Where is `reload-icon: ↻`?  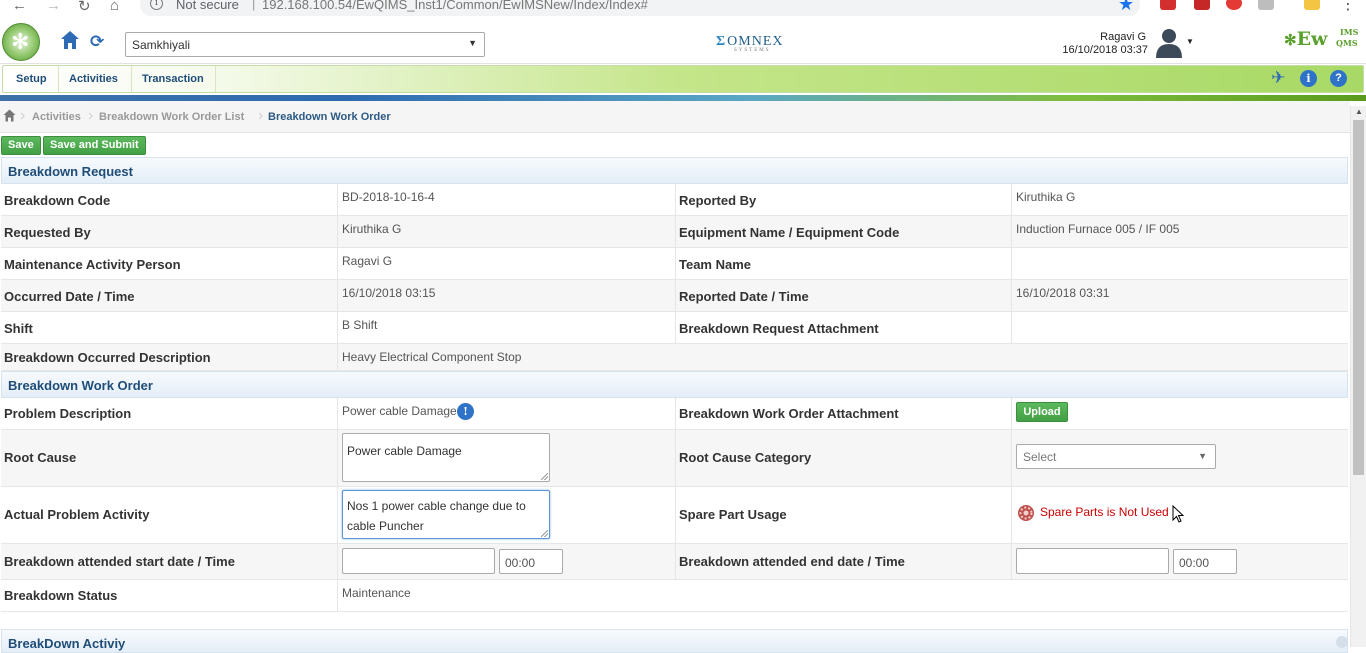
reload-icon: ↻ is located at coordinates (84, 7).